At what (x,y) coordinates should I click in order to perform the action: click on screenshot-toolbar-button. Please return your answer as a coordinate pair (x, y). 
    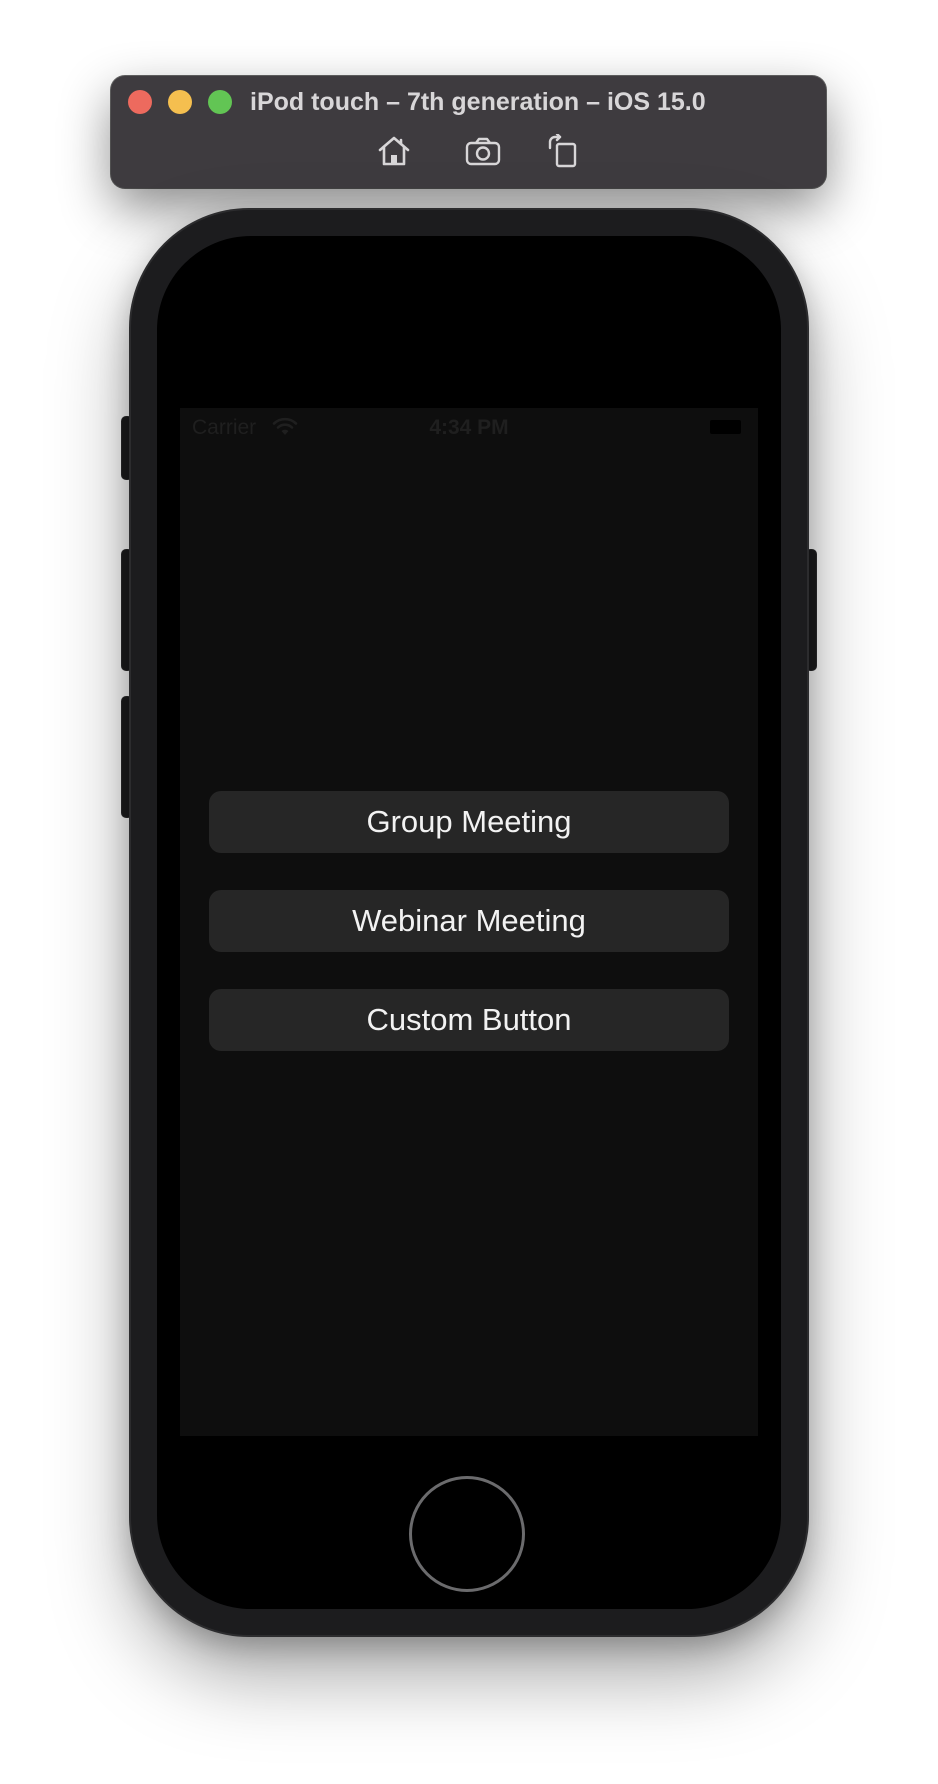
    Looking at the image, I should click on (483, 151).